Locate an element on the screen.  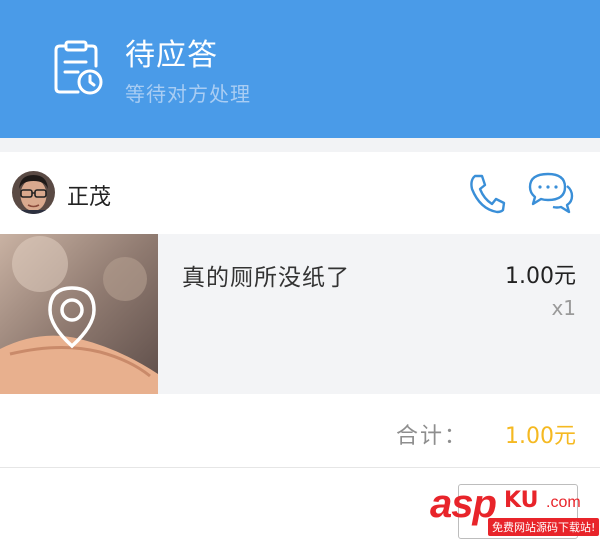
watermark-brand-ku: KU is located at coordinates (521, 500).